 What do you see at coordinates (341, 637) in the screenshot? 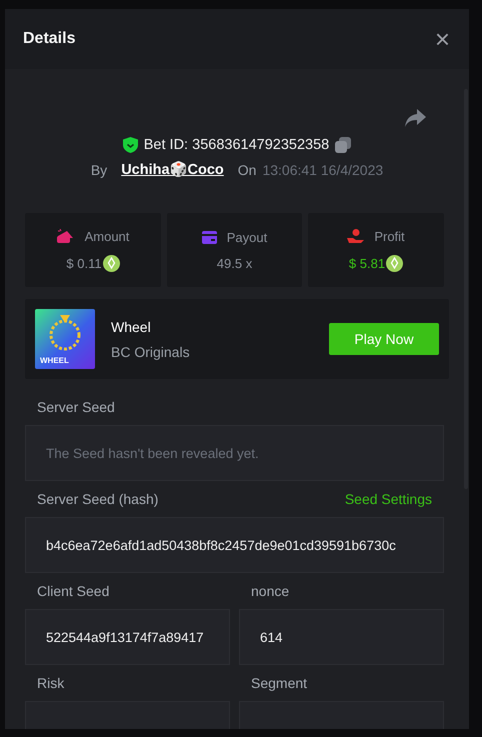
I see `input-field: 614` at bounding box center [341, 637].